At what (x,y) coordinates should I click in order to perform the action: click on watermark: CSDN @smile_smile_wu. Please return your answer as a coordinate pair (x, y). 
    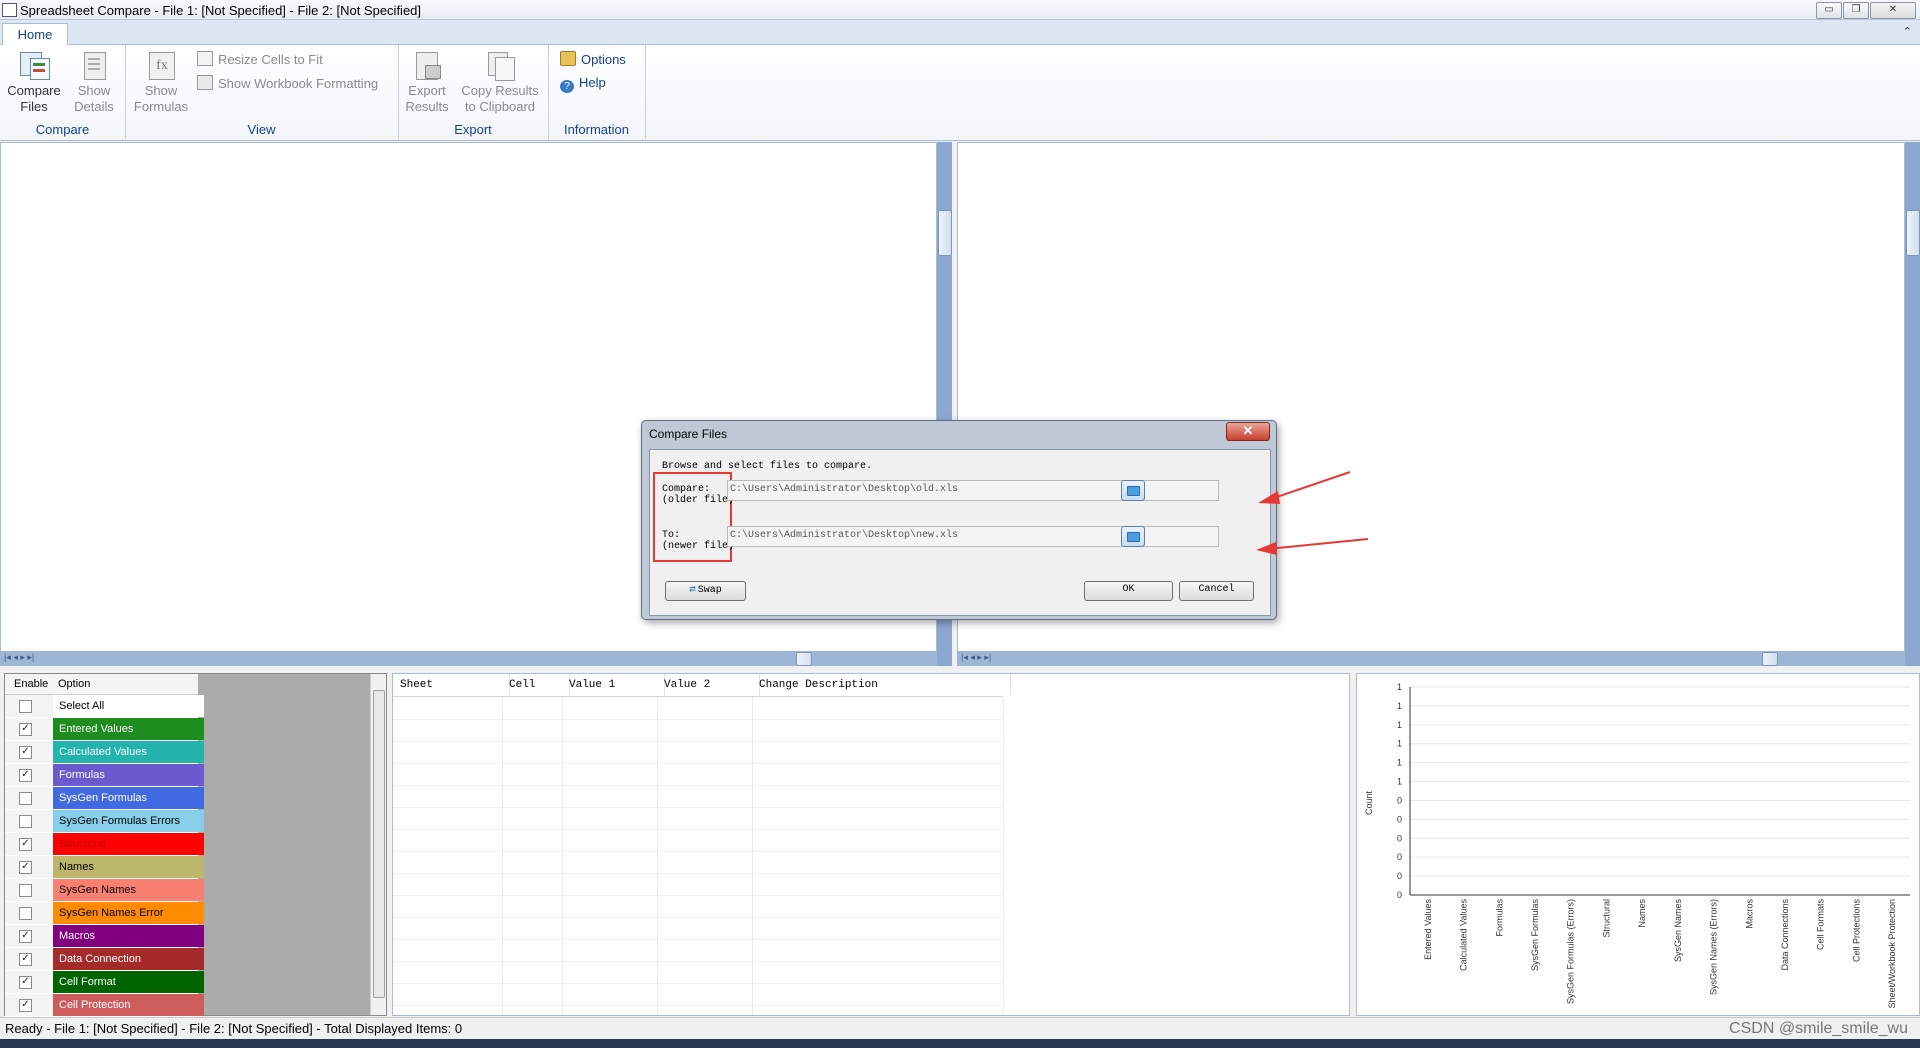
    Looking at the image, I should click on (1818, 1028).